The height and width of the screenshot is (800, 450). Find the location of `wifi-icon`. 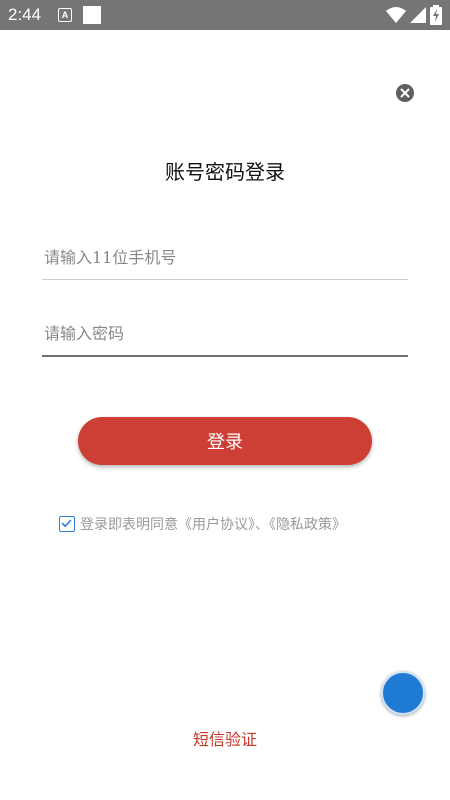

wifi-icon is located at coordinates (396, 15).